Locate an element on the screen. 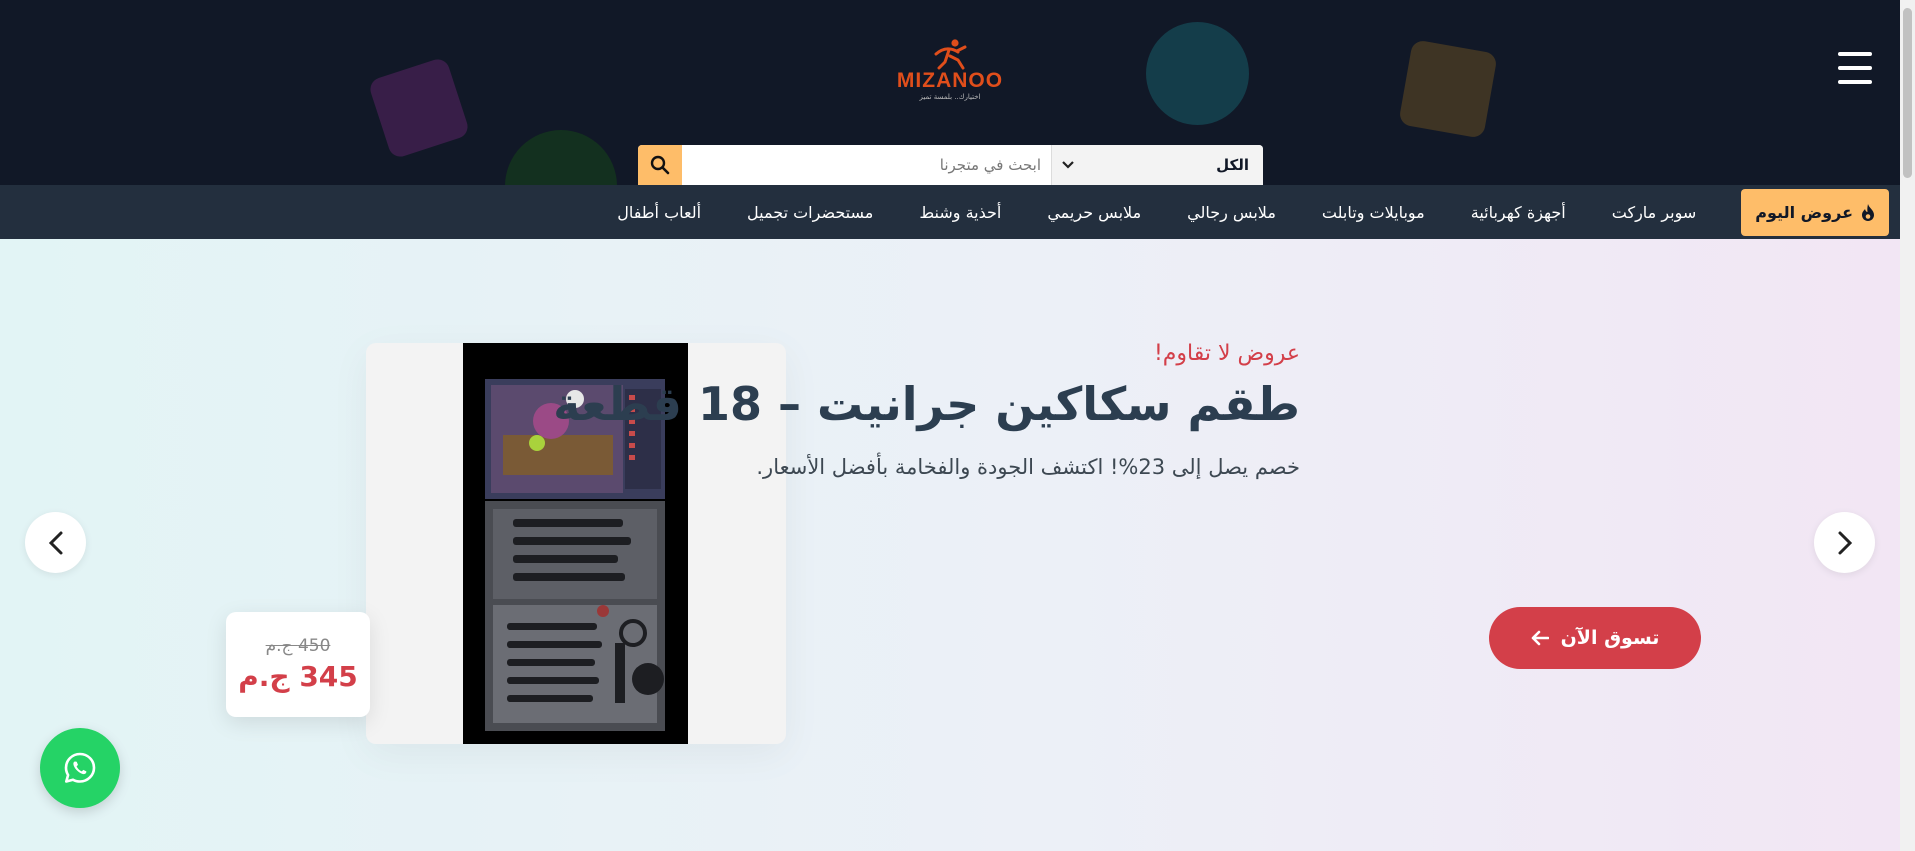 The image size is (1915, 851). nav-item-kids-toys: ألعاب أطفال is located at coordinates (659, 212).